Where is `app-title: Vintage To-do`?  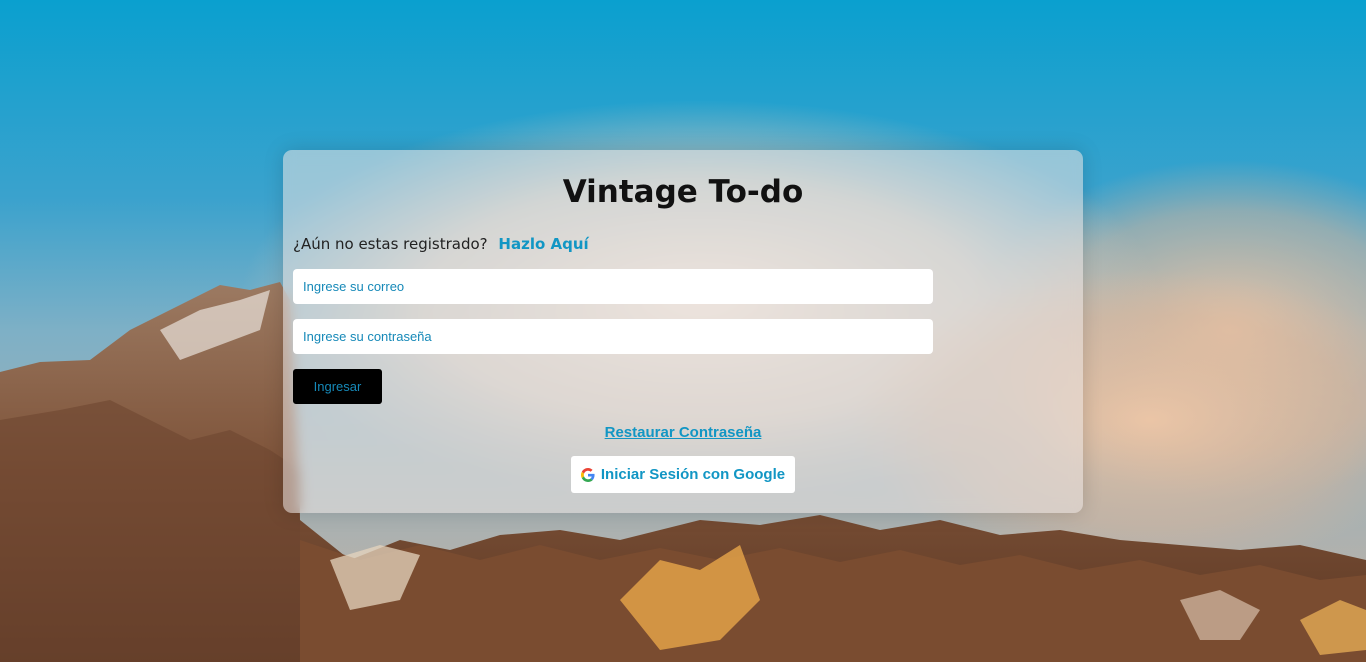 app-title: Vintage To-do is located at coordinates (683, 192).